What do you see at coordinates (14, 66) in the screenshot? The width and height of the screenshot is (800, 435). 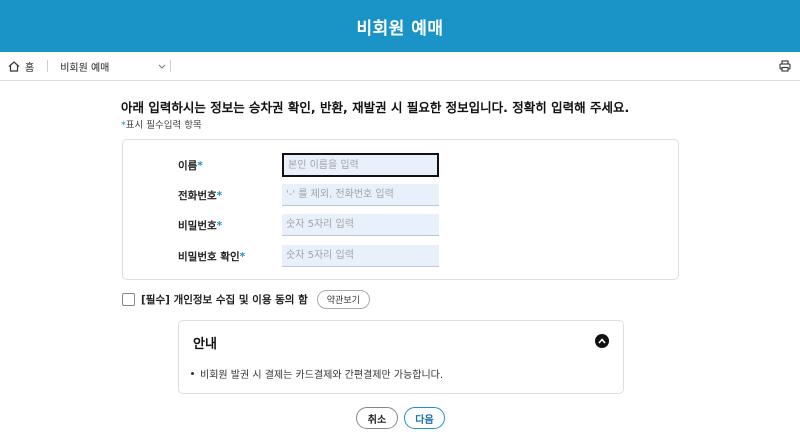 I see `home-icon` at bounding box center [14, 66].